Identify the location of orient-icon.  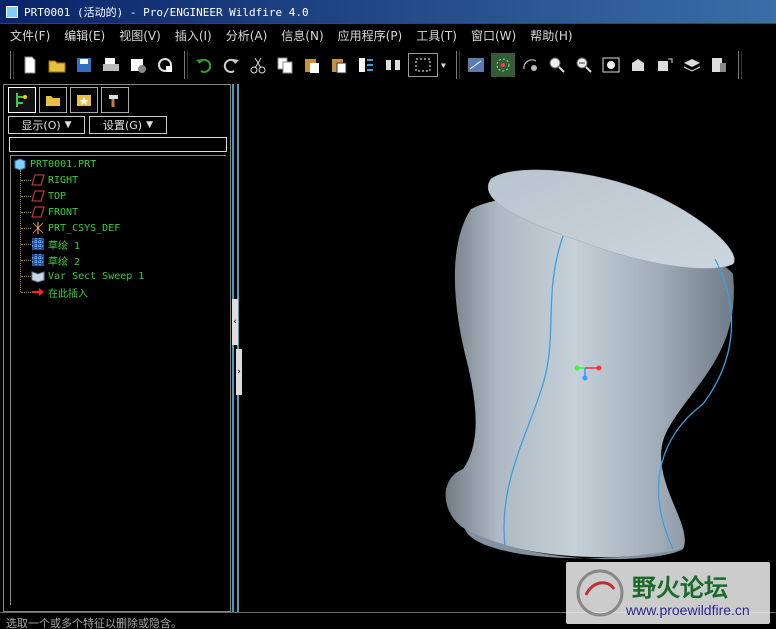
(530, 65).